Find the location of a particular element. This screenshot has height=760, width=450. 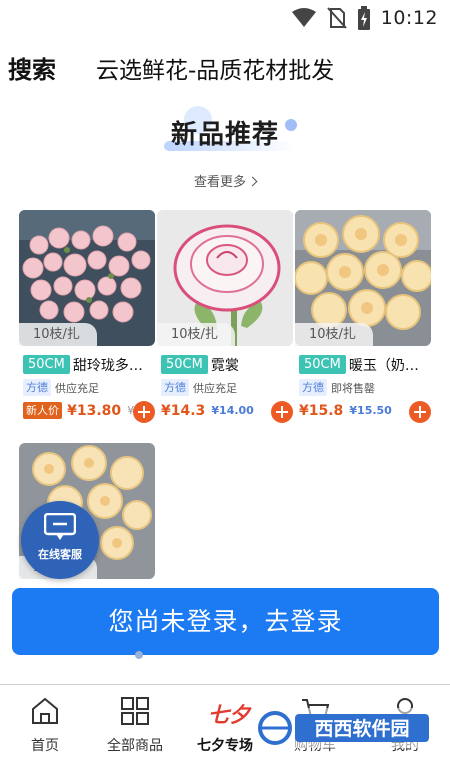

see-more-label: 查看更多 is located at coordinates (219, 182).